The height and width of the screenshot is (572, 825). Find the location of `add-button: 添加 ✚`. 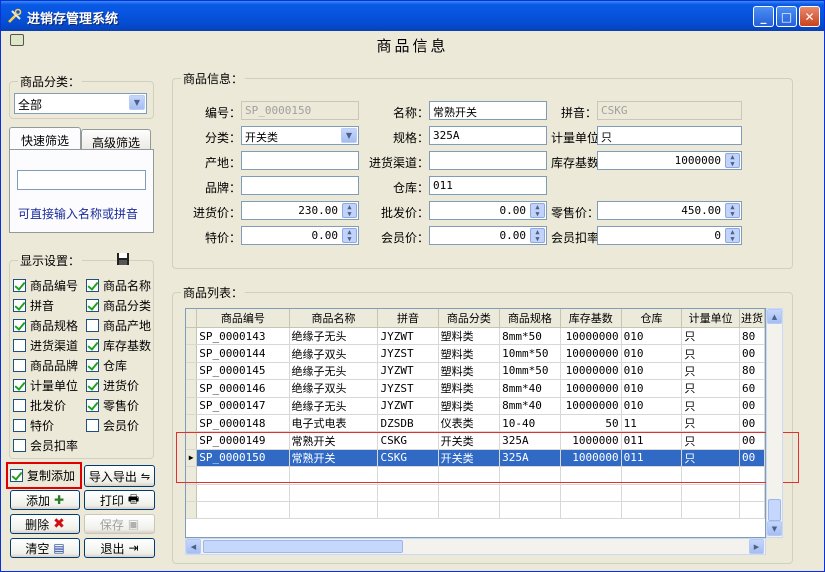

add-button: 添加 ✚ is located at coordinates (45, 500).